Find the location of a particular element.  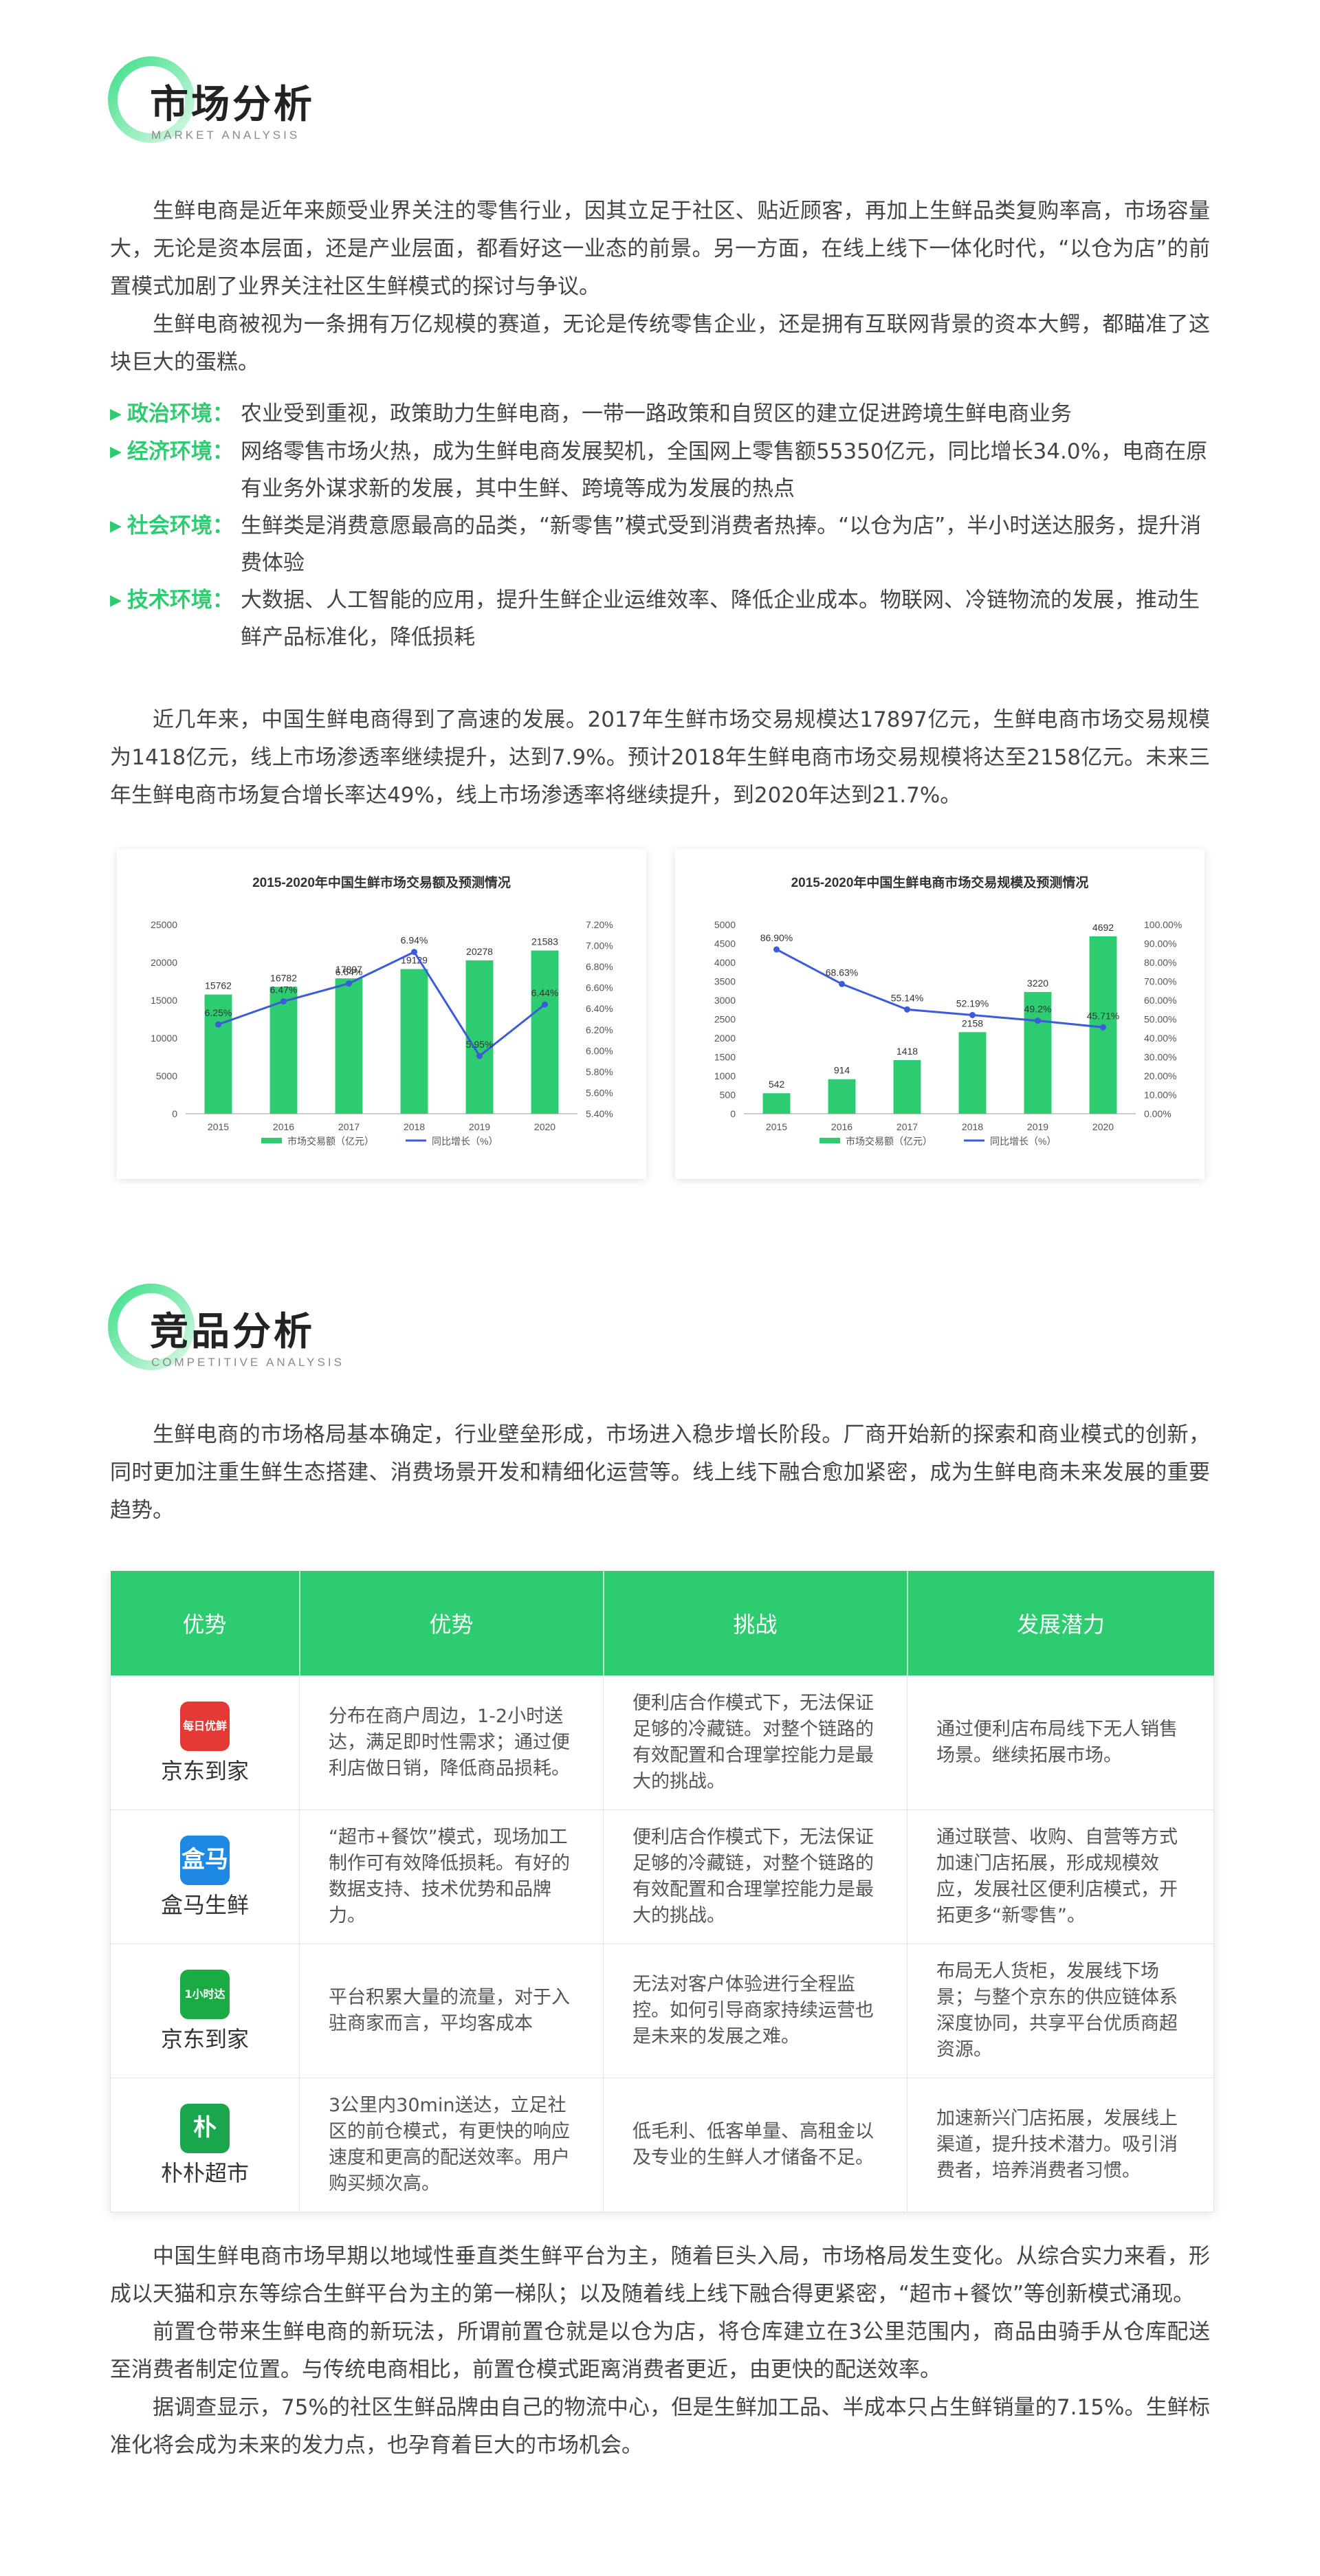

hema-logo-icon: 盒马 is located at coordinates (205, 1860).